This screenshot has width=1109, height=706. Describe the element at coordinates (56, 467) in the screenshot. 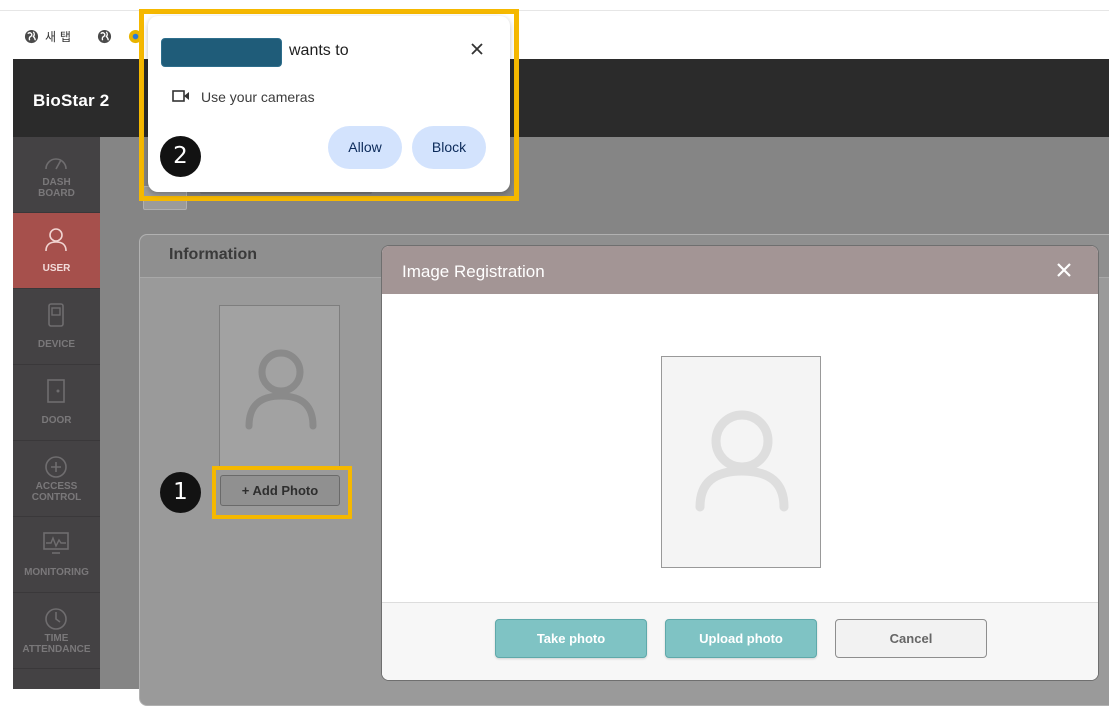

I see `shield-plus-icon` at that location.